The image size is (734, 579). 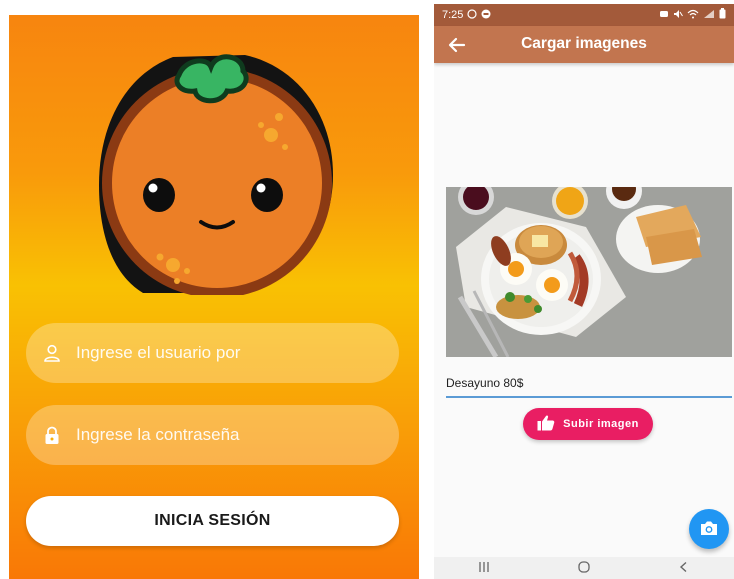 I want to click on lock-icon, so click(x=52, y=435).